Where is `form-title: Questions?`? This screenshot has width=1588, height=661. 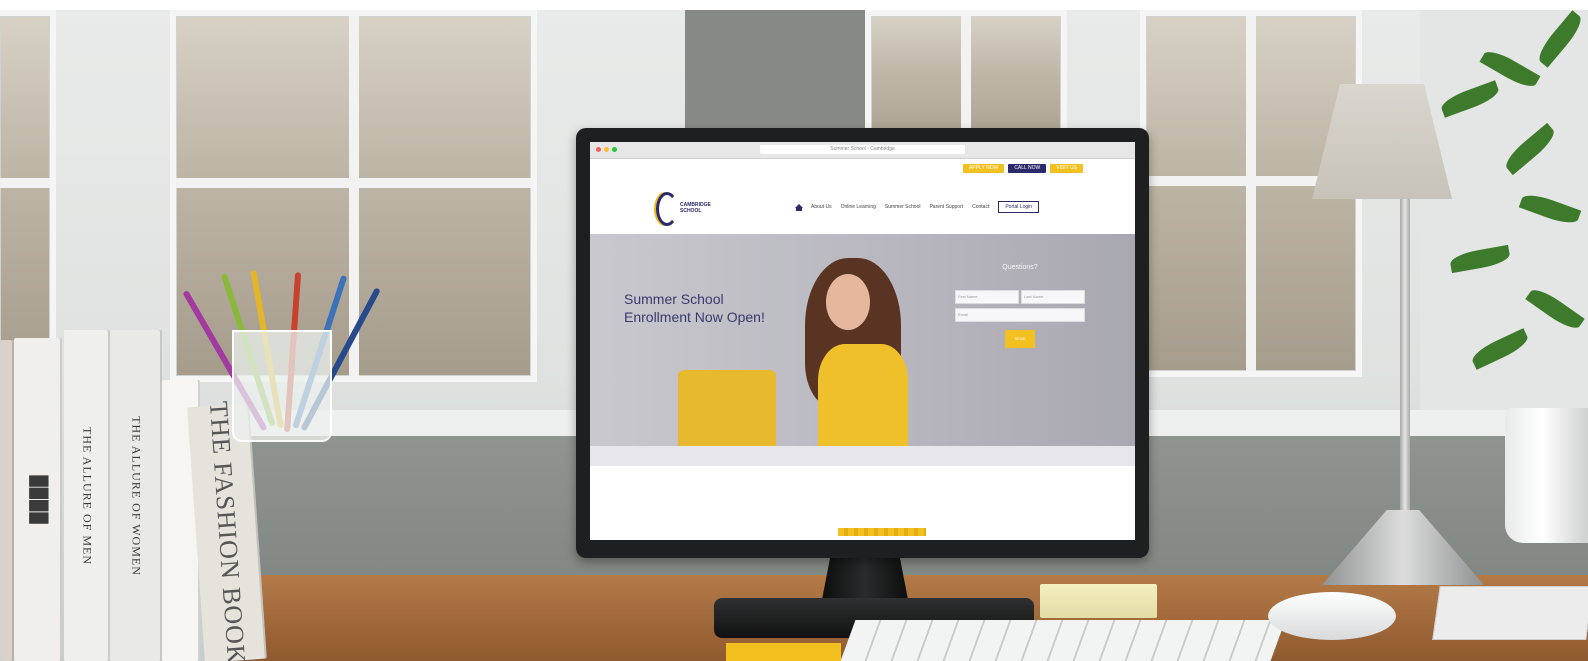
form-title: Questions? is located at coordinates (1020, 267).